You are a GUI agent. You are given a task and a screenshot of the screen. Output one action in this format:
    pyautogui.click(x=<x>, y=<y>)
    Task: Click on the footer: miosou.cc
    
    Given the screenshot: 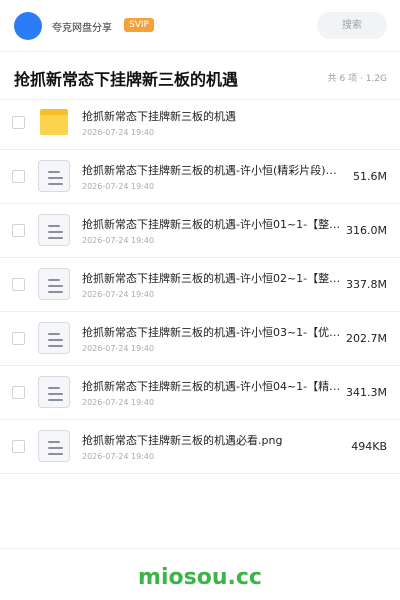 What is the action you would take?
    pyautogui.click(x=200, y=574)
    